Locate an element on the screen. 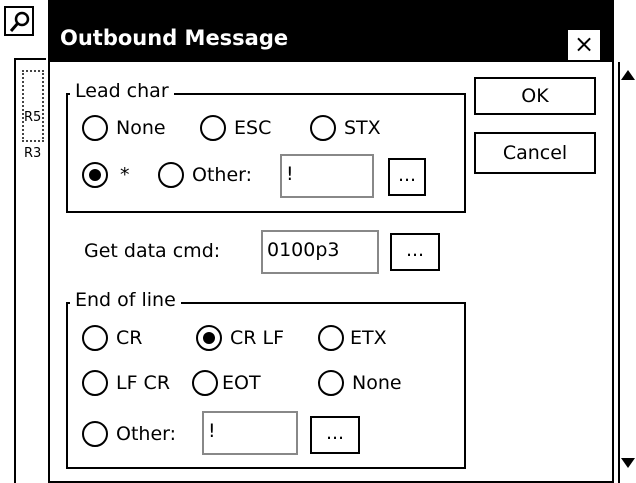  lead-char-radio-asterisk is located at coordinates (95, 175).